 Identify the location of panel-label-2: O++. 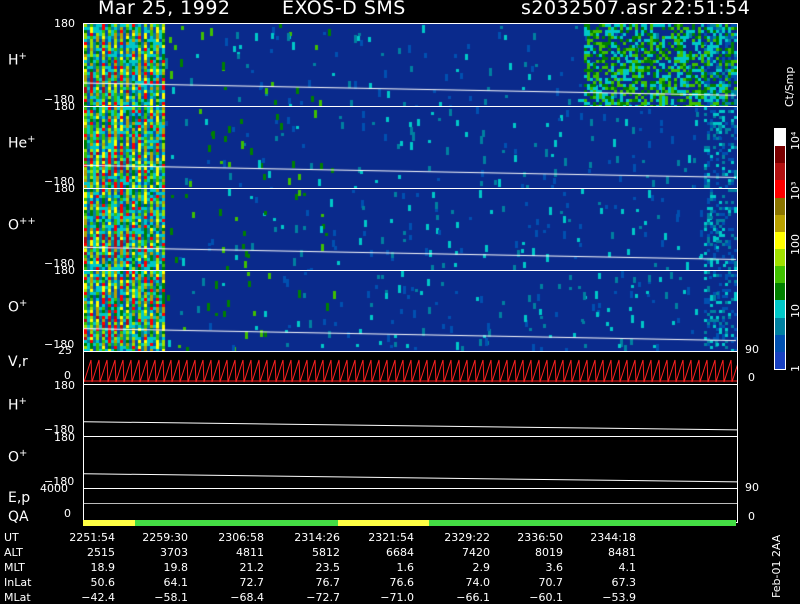
(22, 225).